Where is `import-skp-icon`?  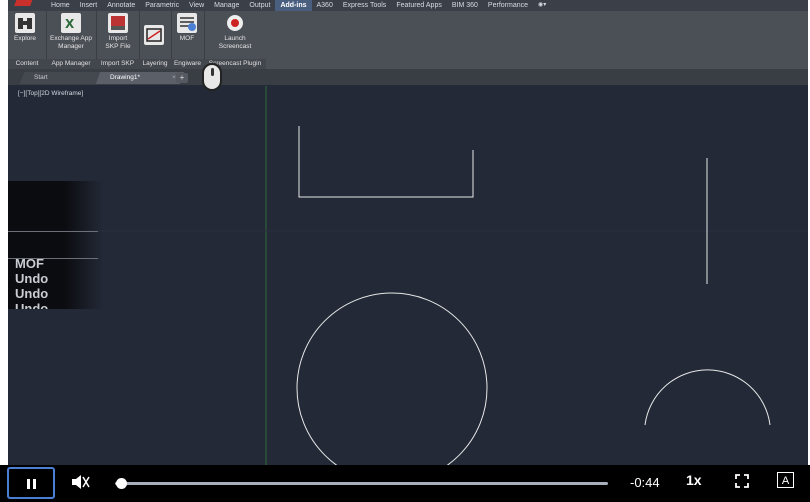
import-skp-icon is located at coordinates (118, 23).